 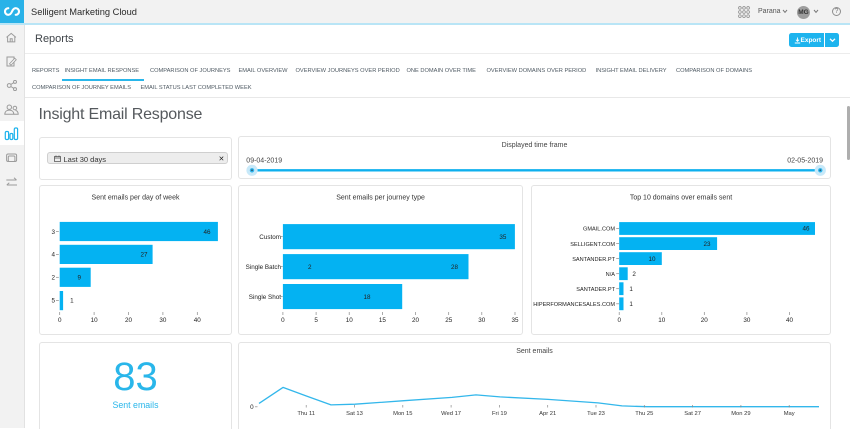 What do you see at coordinates (451, 414) in the screenshot?
I see `svg-text: Wed 17` at bounding box center [451, 414].